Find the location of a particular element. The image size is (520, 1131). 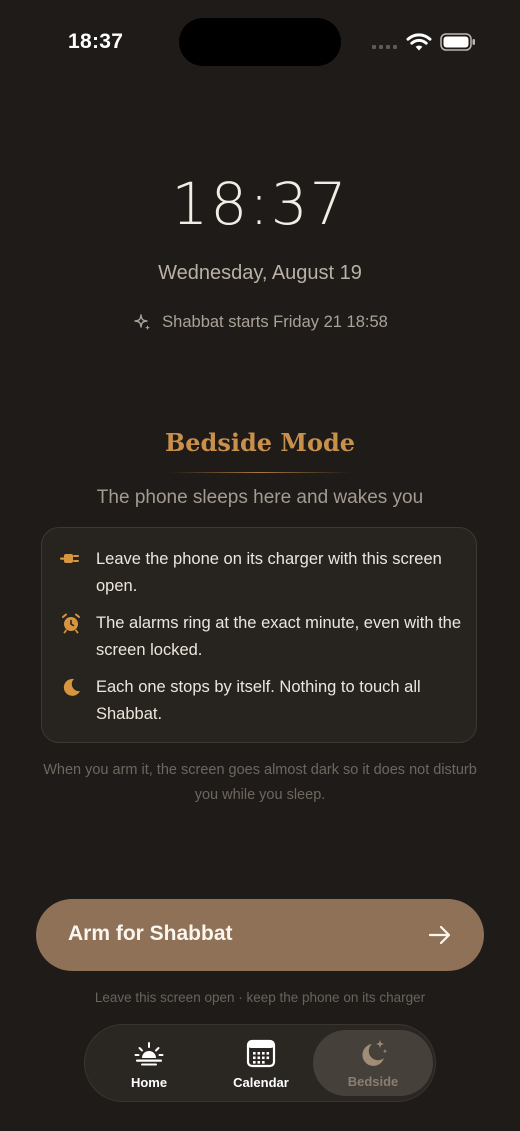

shabbat-start-notice: Shabbat starts Friday 21 18:58 is located at coordinates (260, 322).